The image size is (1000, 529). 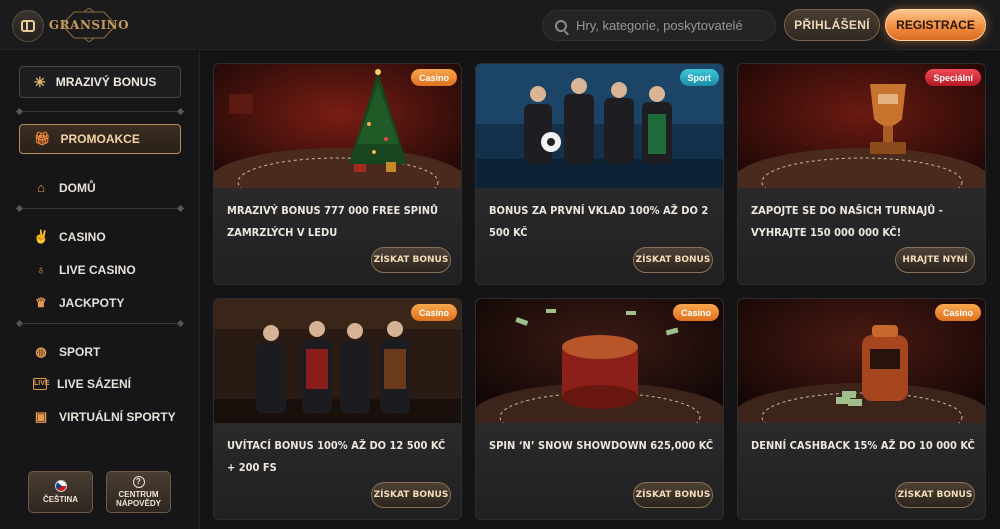 I want to click on frost-bonus-label: MRAZIVÝ BONUS, so click(x=106, y=82).